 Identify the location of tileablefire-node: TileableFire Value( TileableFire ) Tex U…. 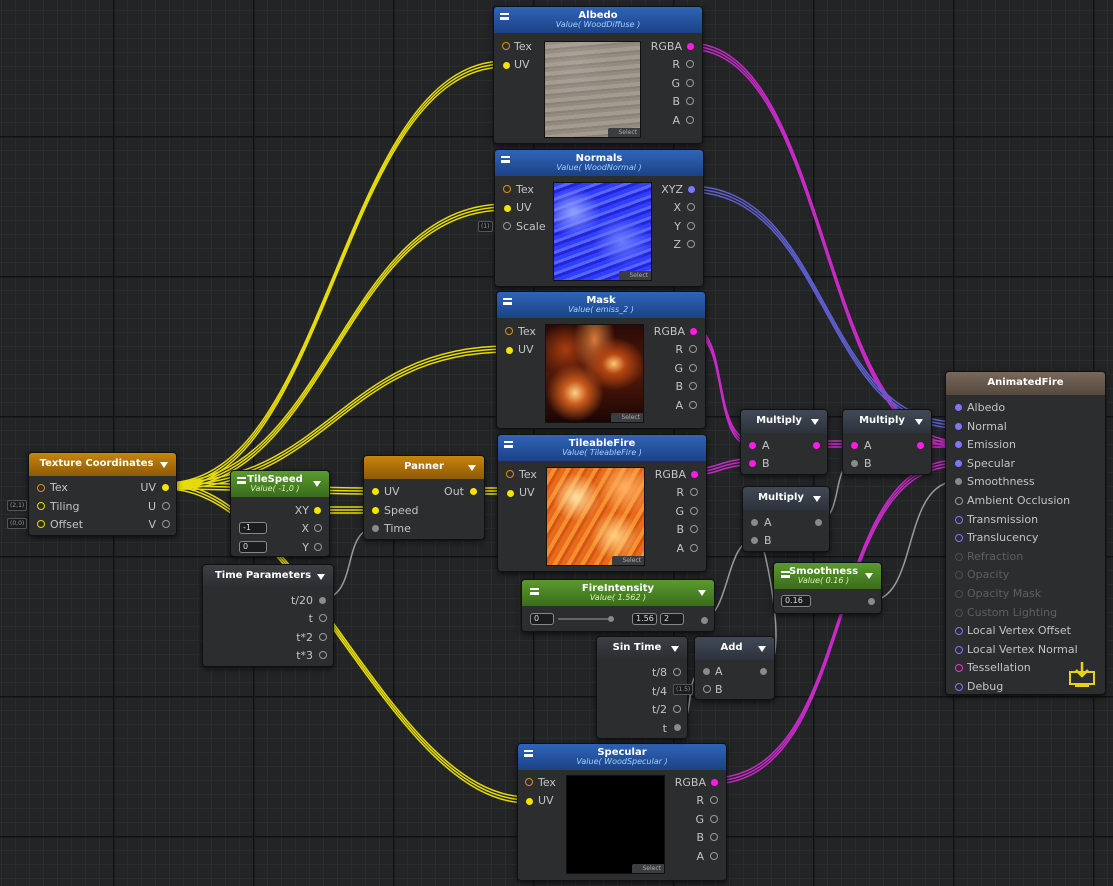
(602, 503).